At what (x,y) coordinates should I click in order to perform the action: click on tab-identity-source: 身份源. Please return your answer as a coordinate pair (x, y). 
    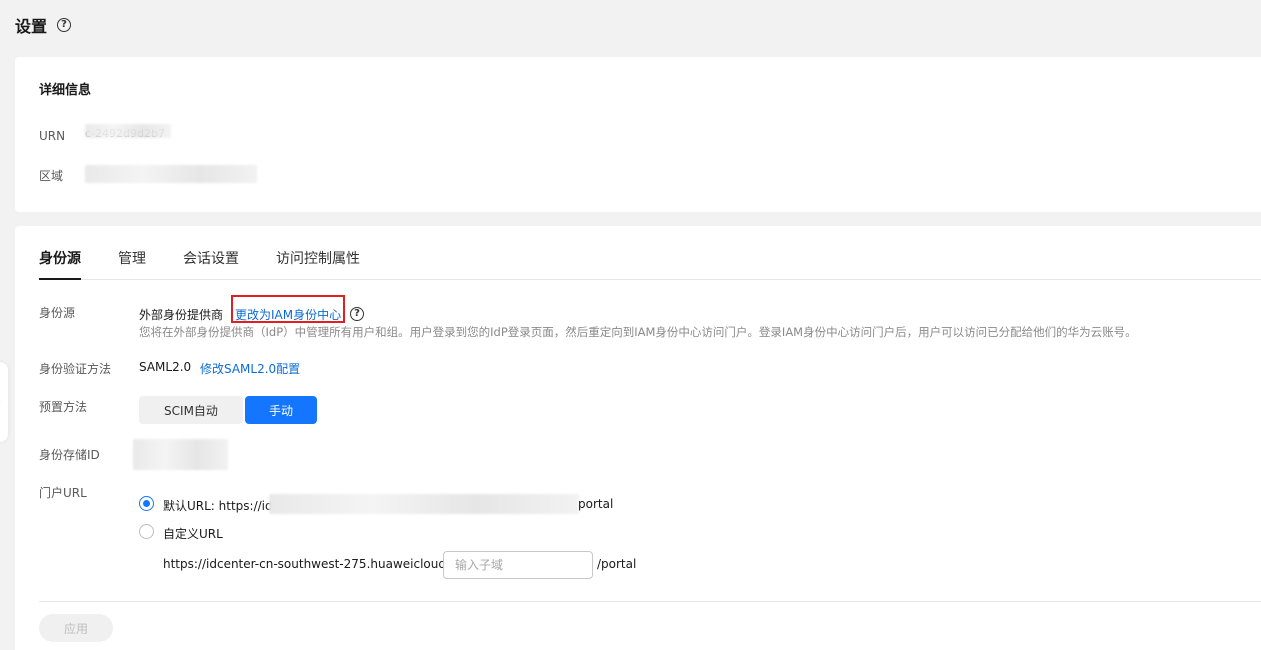
    Looking at the image, I should click on (60, 264).